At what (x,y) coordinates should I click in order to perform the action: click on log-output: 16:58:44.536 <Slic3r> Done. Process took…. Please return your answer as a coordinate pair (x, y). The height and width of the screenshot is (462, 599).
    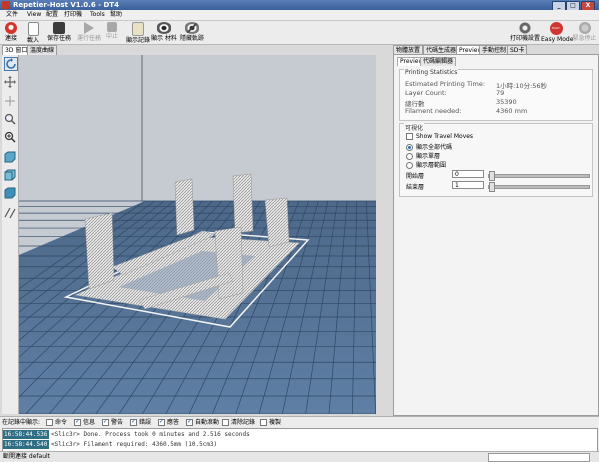
    Looking at the image, I should click on (300, 440).